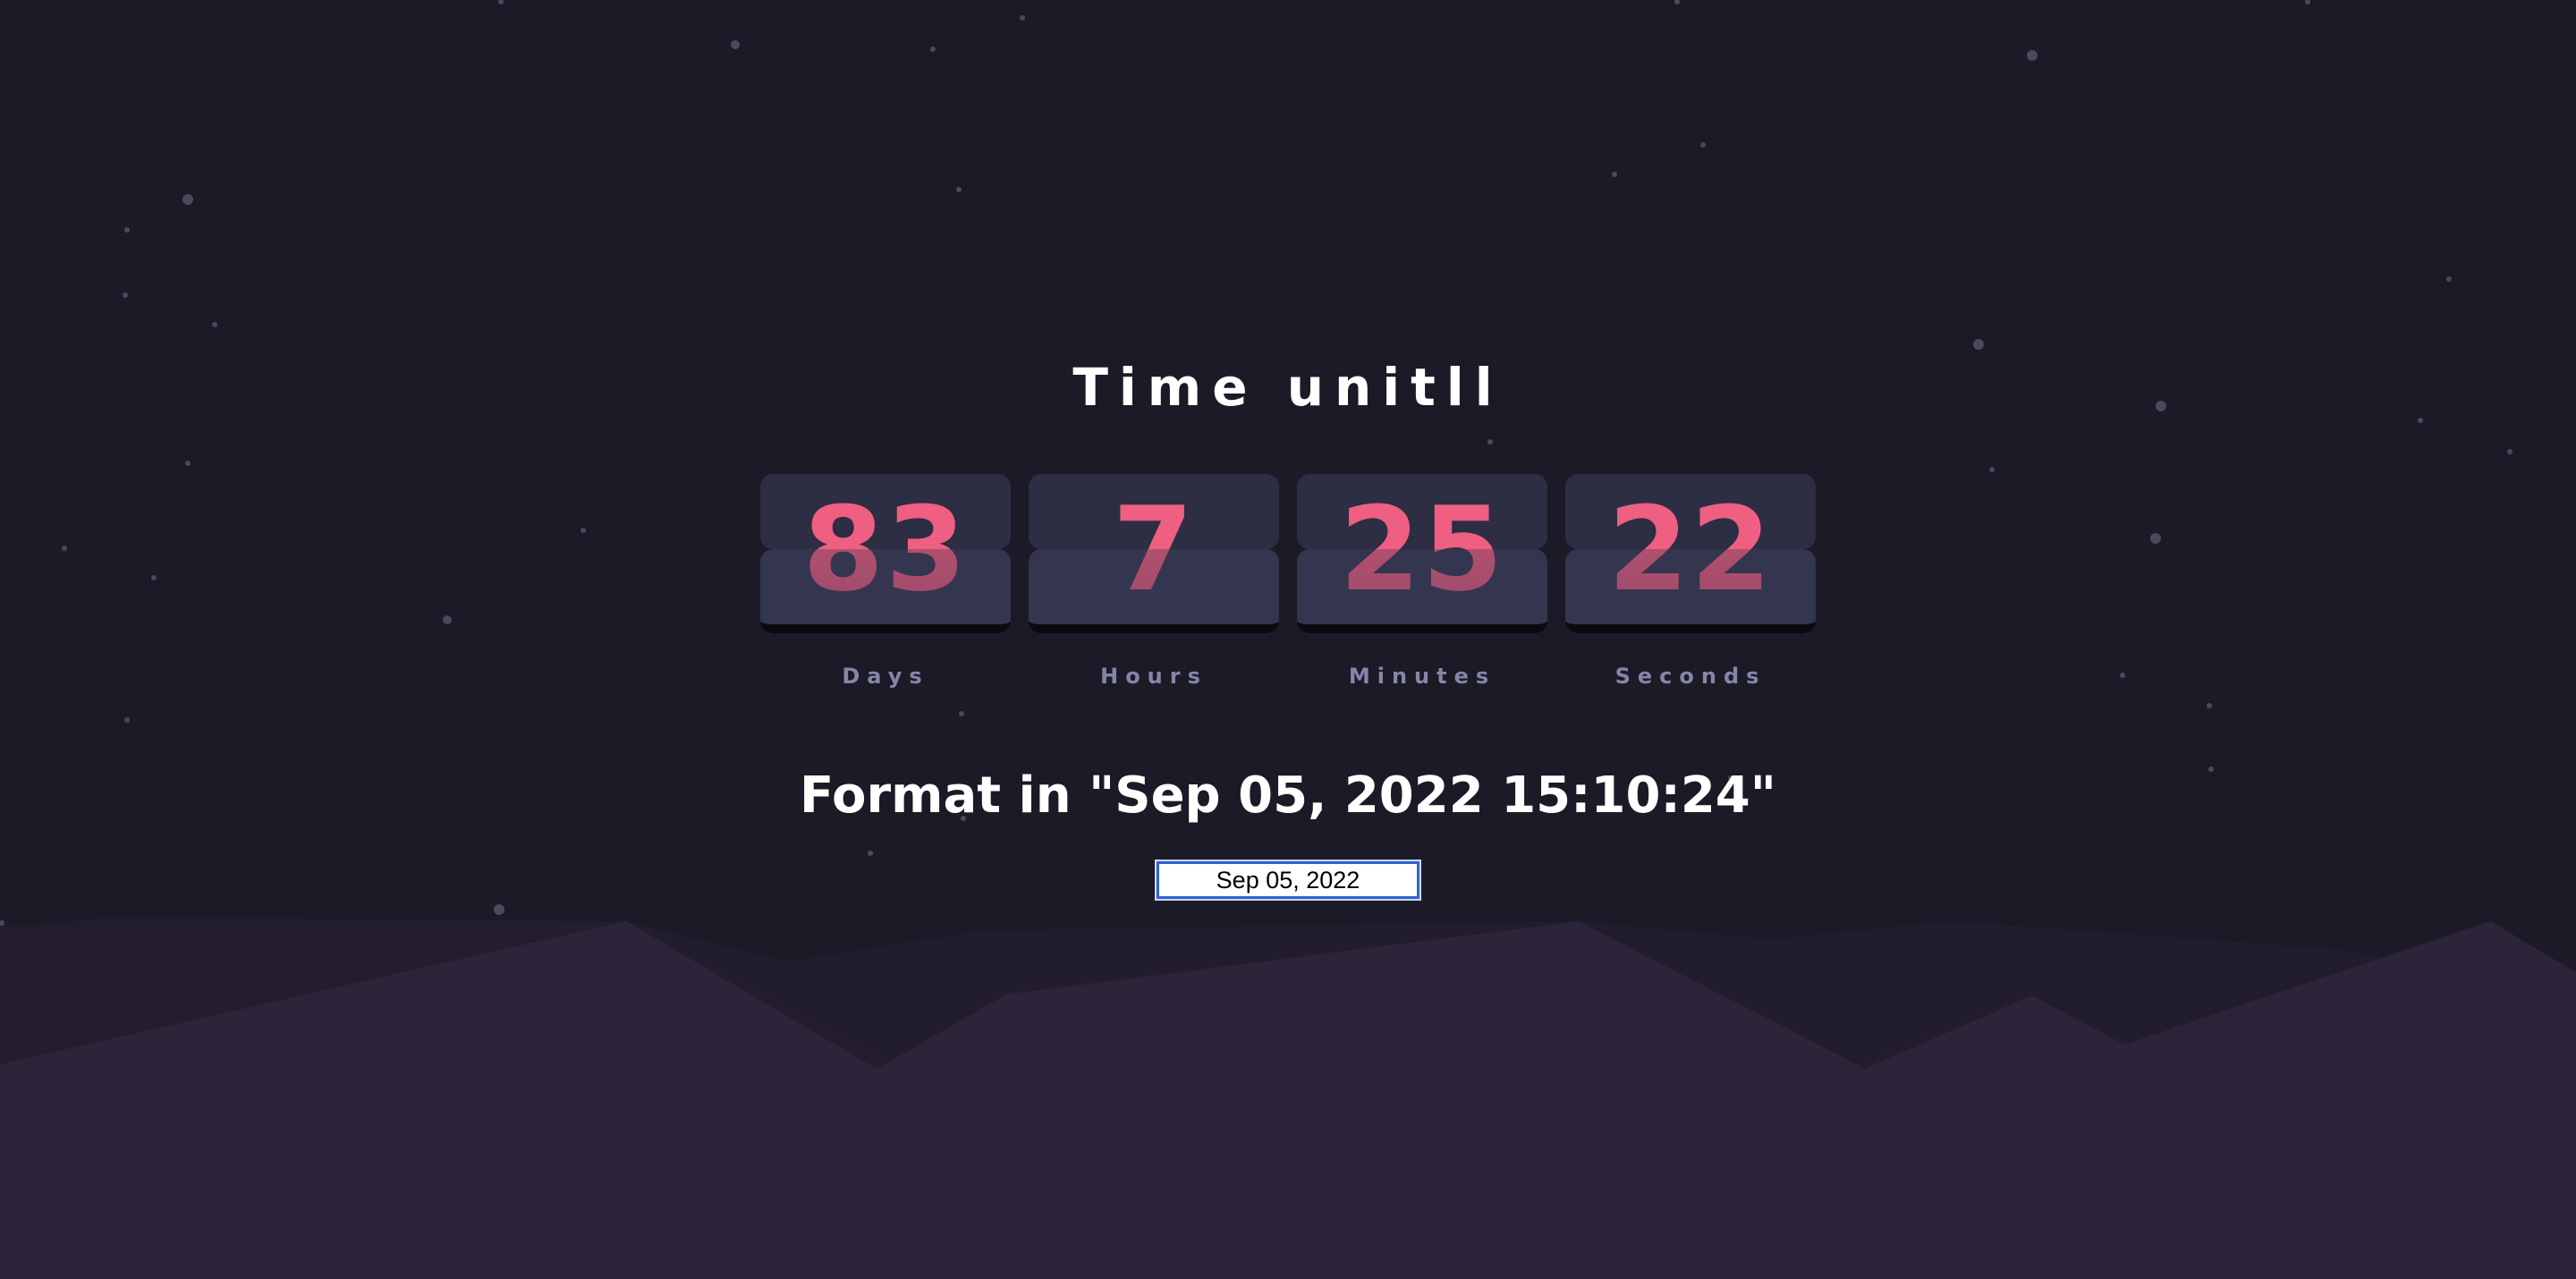  What do you see at coordinates (1154, 677) in the screenshot?
I see `hours-label: Hours` at bounding box center [1154, 677].